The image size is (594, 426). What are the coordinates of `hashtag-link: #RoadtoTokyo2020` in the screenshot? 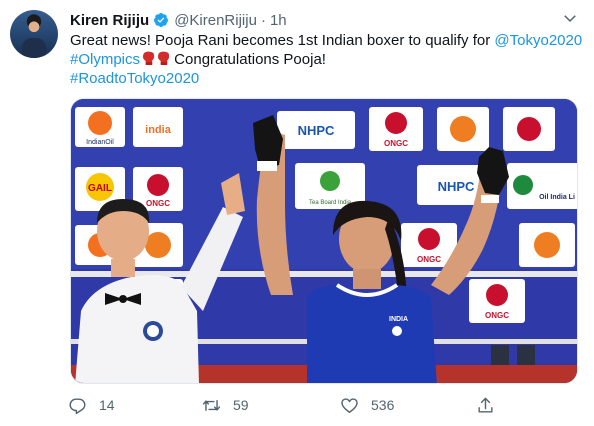 It's located at (134, 78).